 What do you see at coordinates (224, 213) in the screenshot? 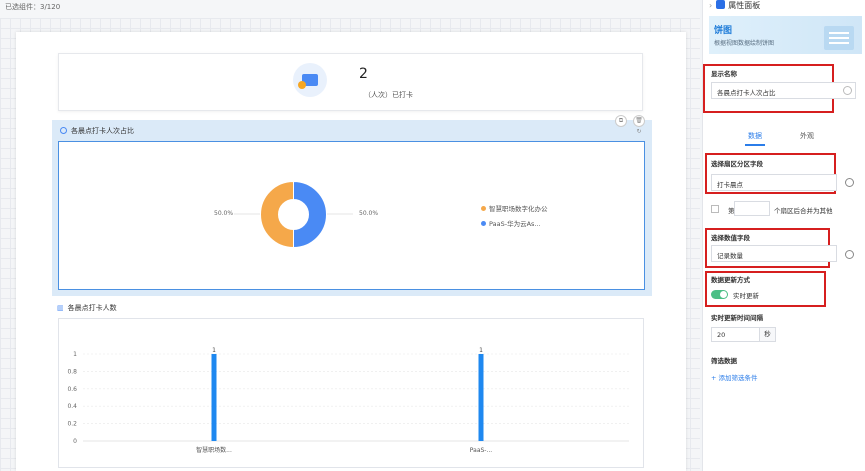
I see `pie-label-left: 50.0%` at bounding box center [224, 213].